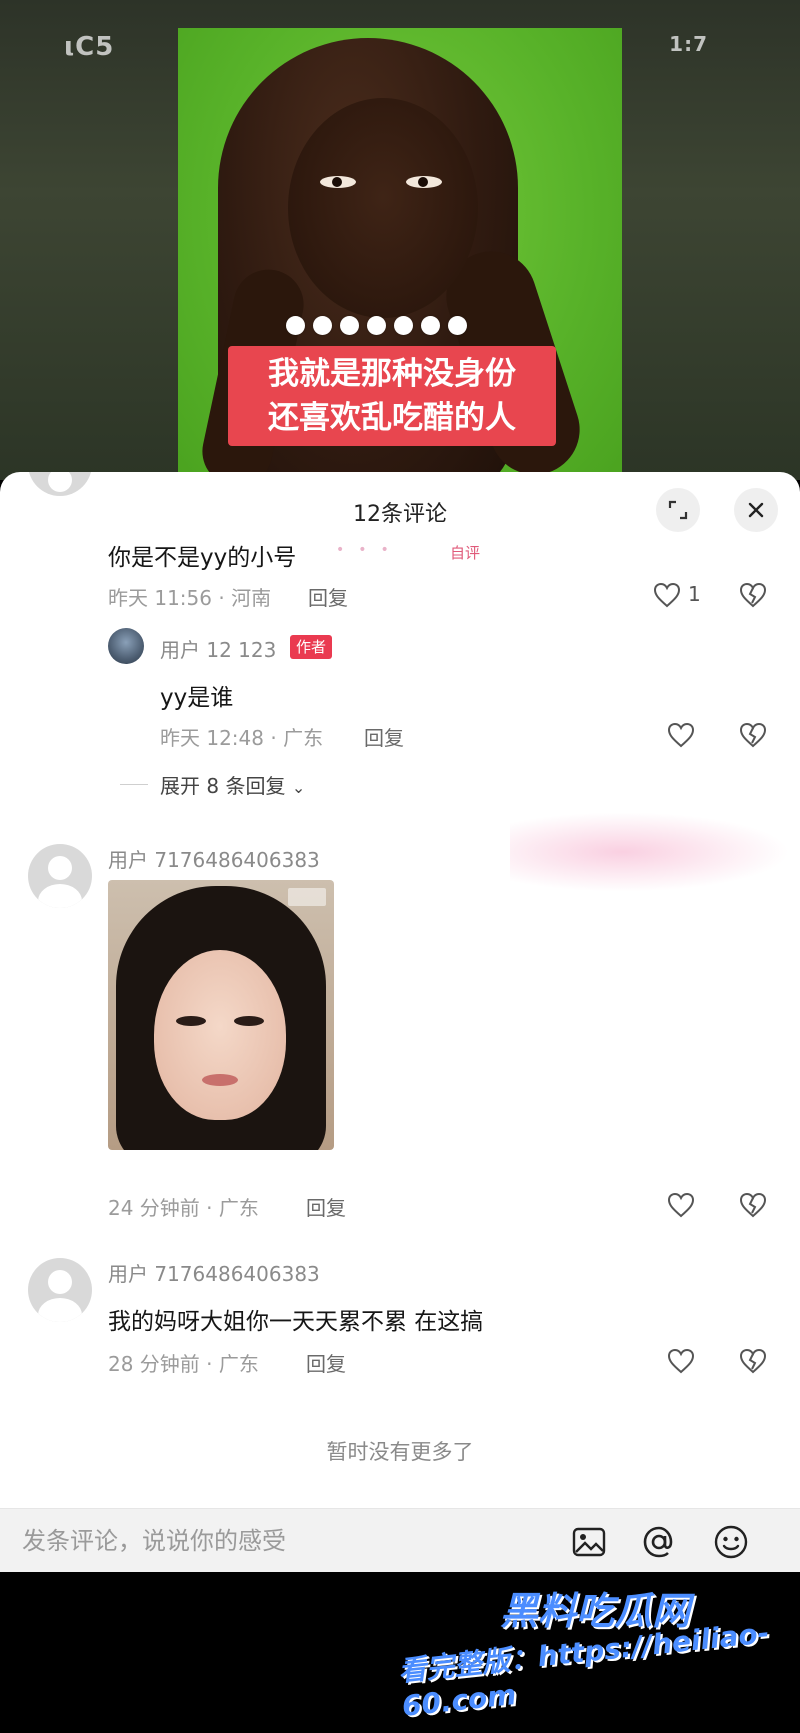 The width and height of the screenshot is (800, 1733). What do you see at coordinates (190, 598) in the screenshot?
I see `comment-meta: 昨天 11:56 · 河南` at bounding box center [190, 598].